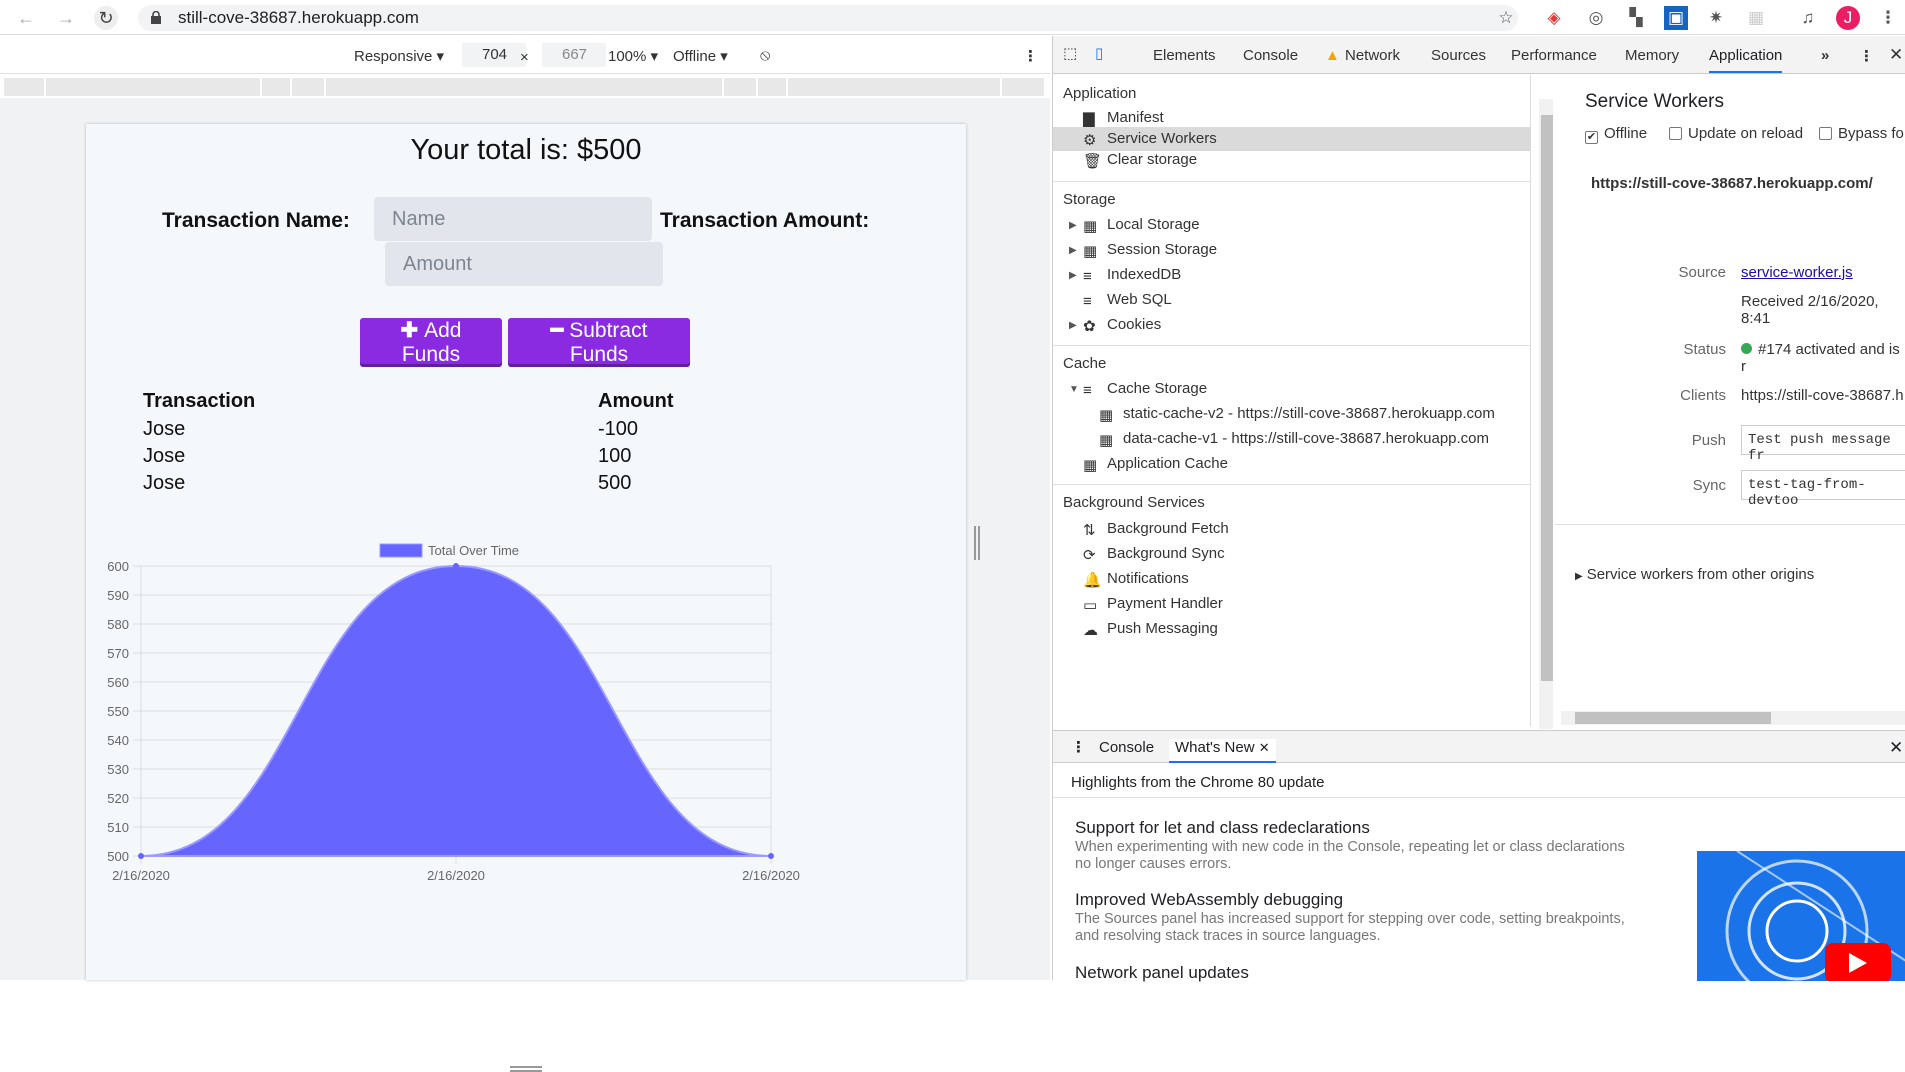 The image size is (1905, 1072). What do you see at coordinates (1797, 272) in the screenshot?
I see `source-link: service-worker.js` at bounding box center [1797, 272].